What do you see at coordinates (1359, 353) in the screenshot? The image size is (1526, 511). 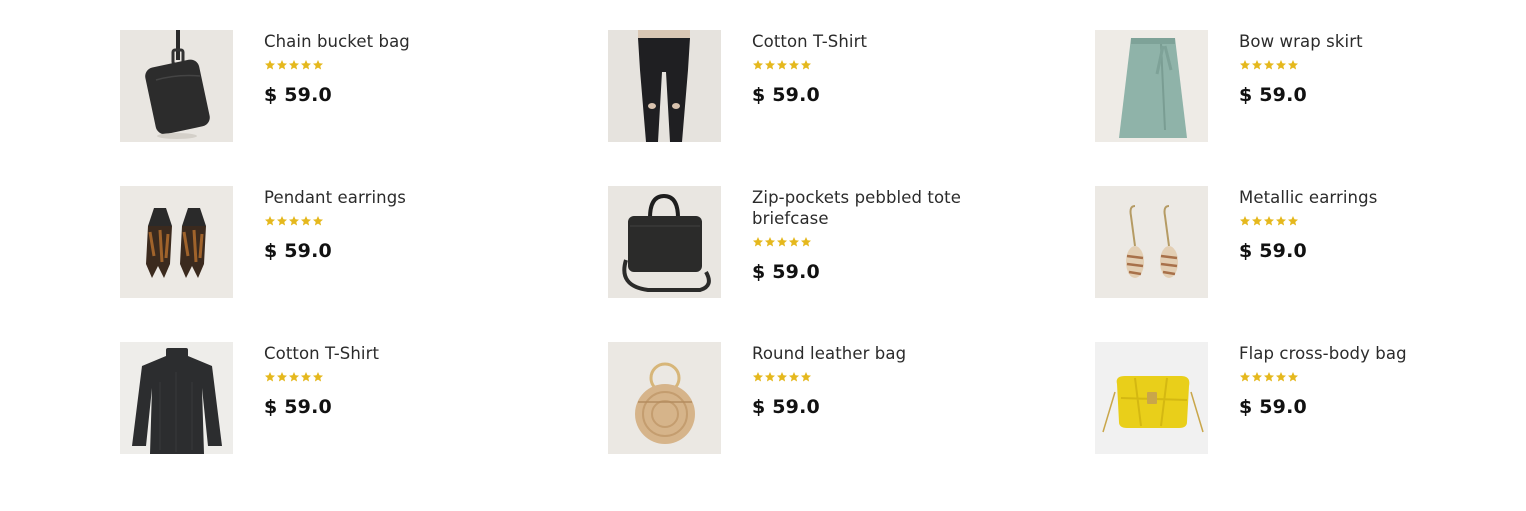 I see `product-title: Flap cross-body bag` at bounding box center [1359, 353].